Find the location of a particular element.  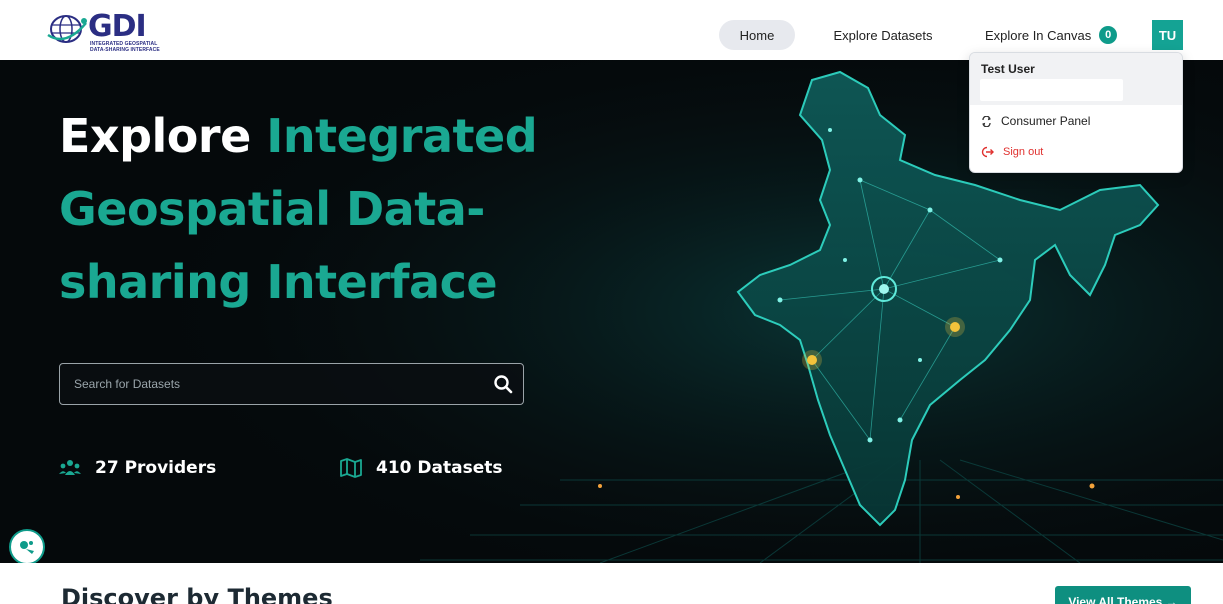

users-icon is located at coordinates (70, 467).